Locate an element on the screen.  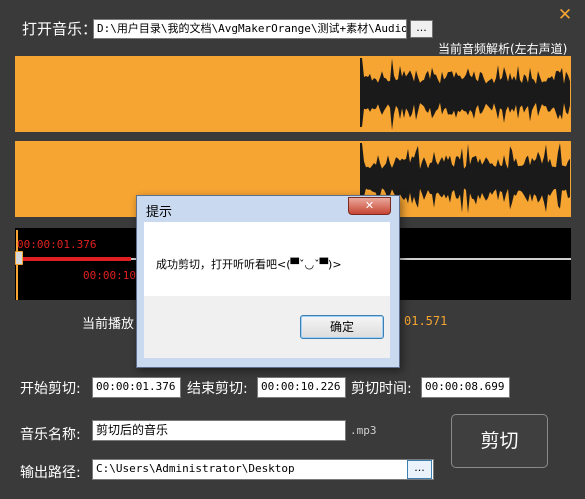
trim-end-time: 00:00:10 is located at coordinates (109, 275).